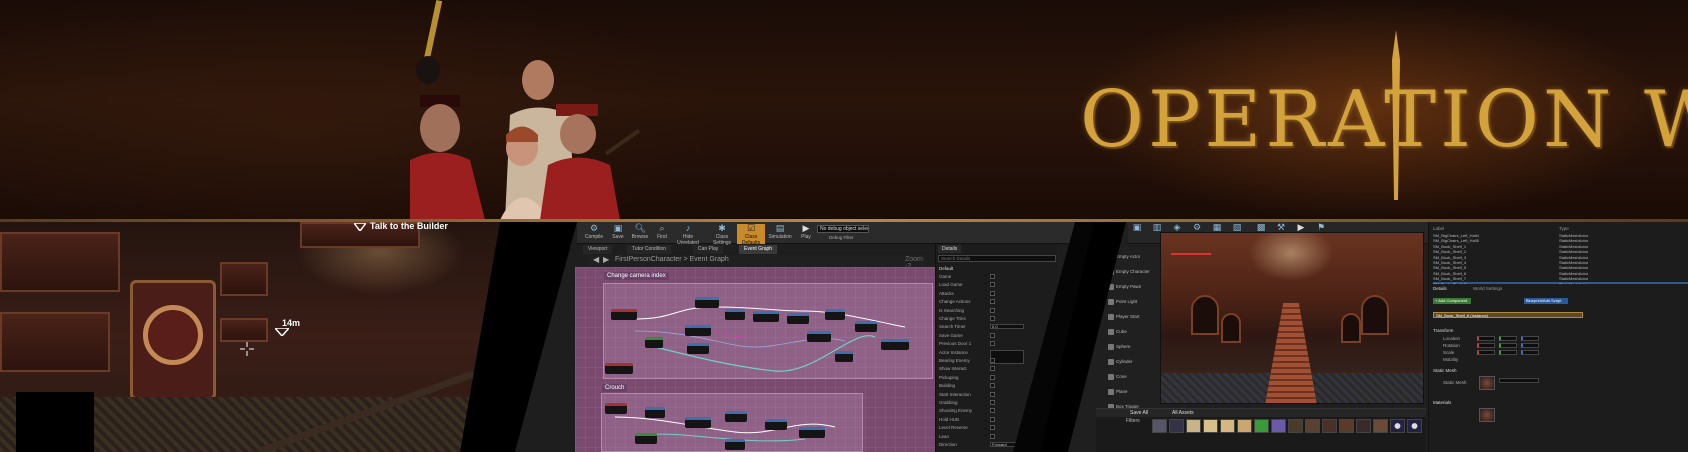 The height and width of the screenshot is (452, 1688). Describe the element at coordinates (722, 235) in the screenshot. I see `class-settings-button: ✱ Class Settings` at that location.